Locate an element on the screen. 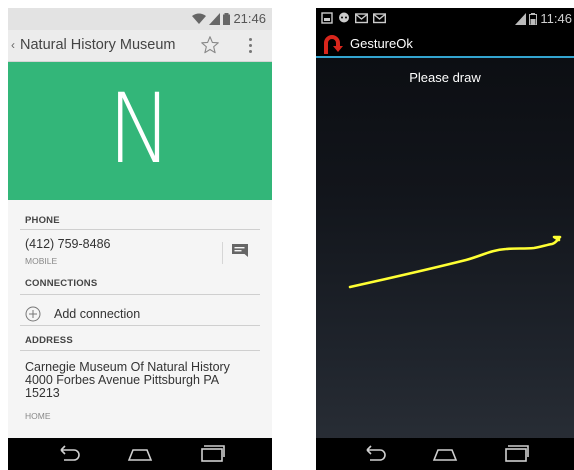 This screenshot has height=470, width=574. battery-icon is located at coordinates (227, 19).